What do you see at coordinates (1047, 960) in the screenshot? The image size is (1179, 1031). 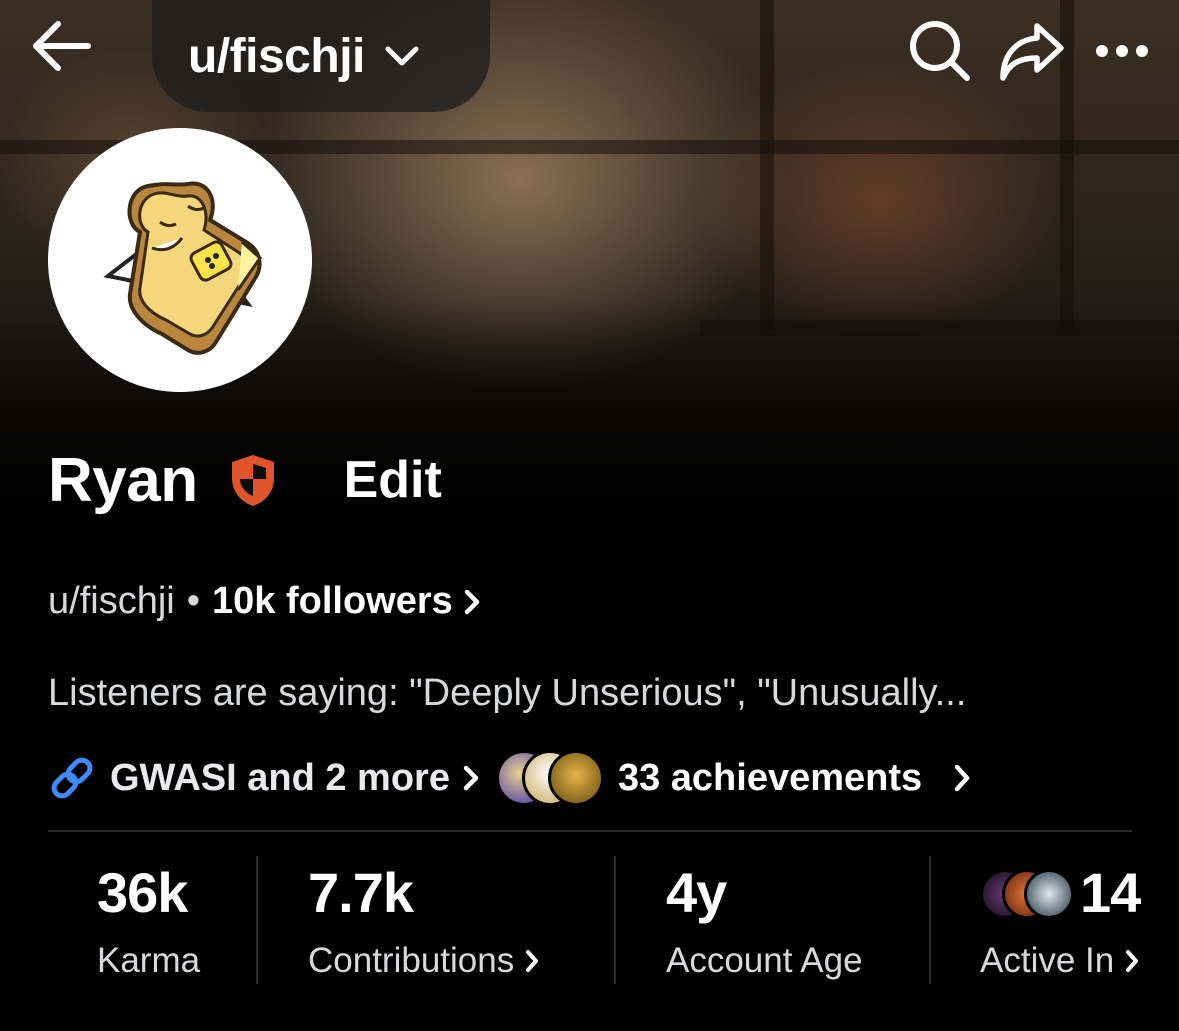 I see `active-label: Active In` at bounding box center [1047, 960].